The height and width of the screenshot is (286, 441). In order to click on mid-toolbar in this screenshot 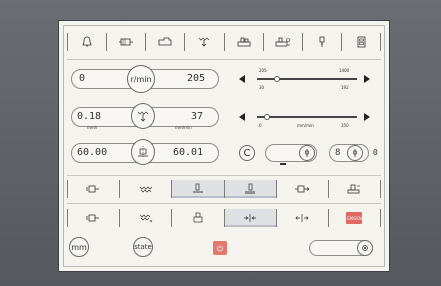, I will do `click(224, 189)`.